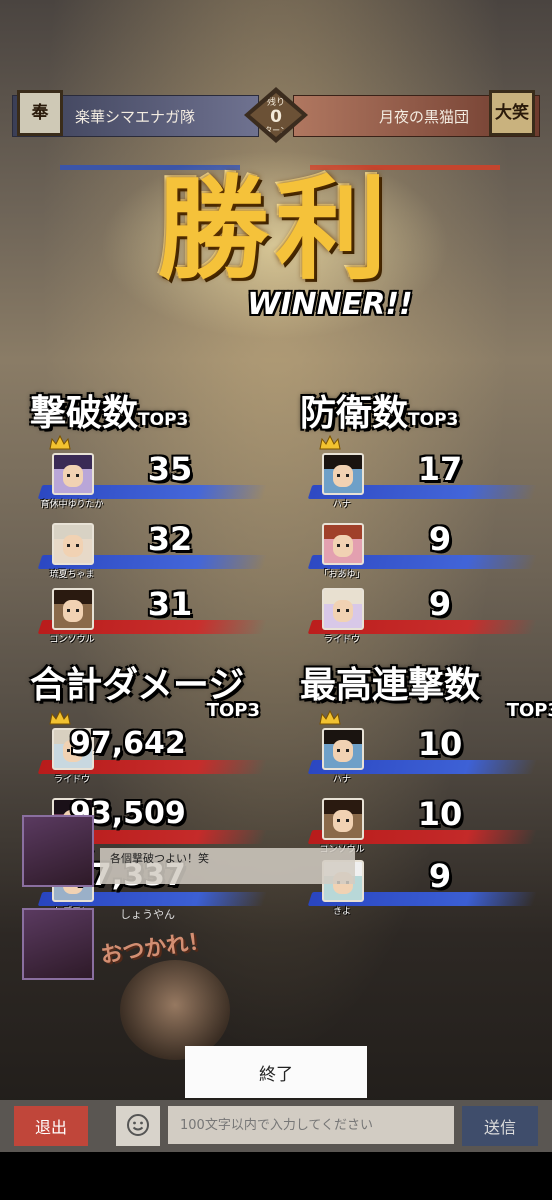 This screenshot has height=1200, width=552. I want to click on ranking-defense-suffix: TOP3, so click(433, 420).